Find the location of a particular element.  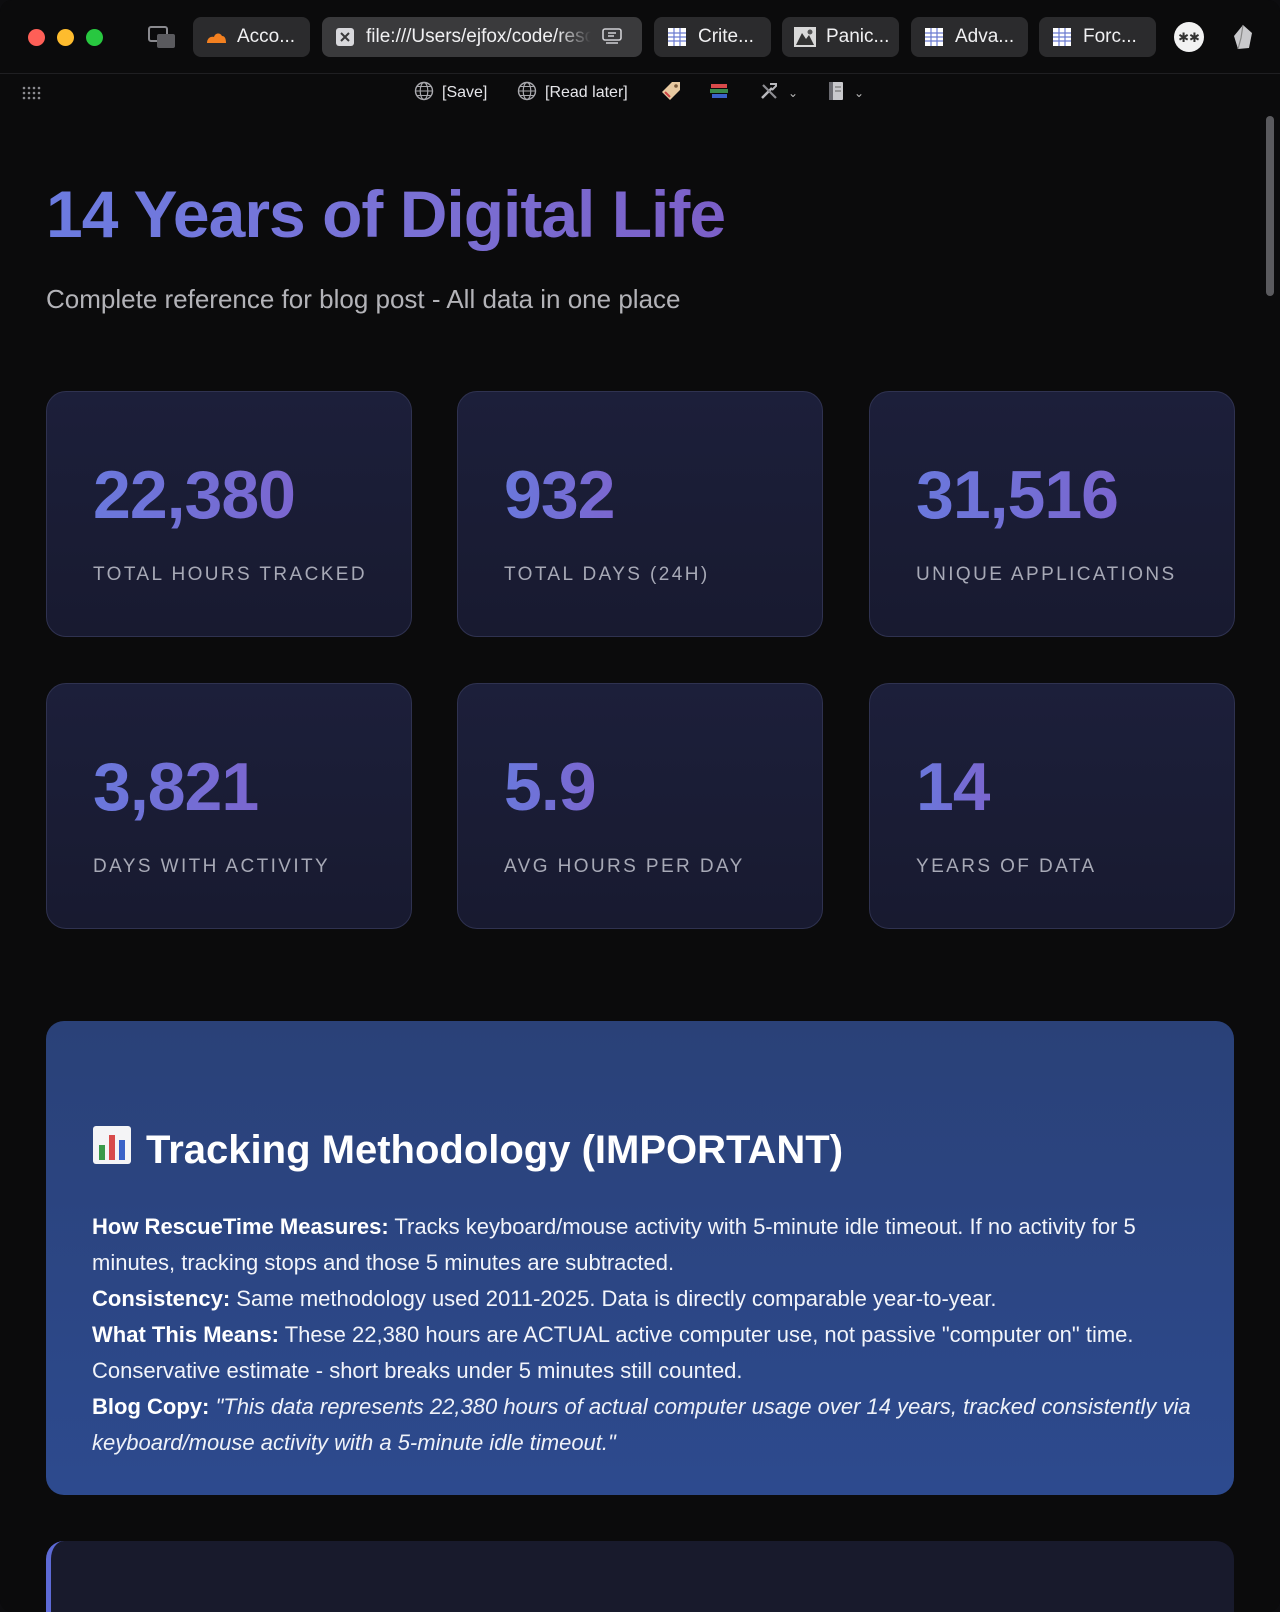

paragraph-label: What This Means: is located at coordinates (186, 1334).